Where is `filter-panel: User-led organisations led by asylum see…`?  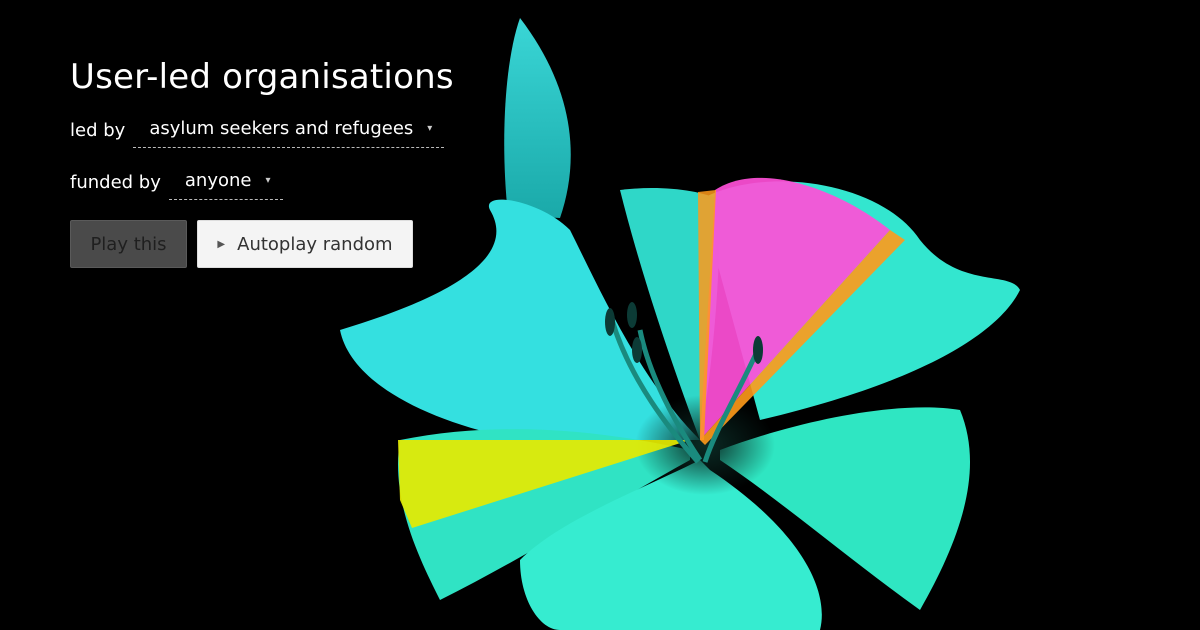
filter-panel: User-led organisations led by asylum see… is located at coordinates (262, 162).